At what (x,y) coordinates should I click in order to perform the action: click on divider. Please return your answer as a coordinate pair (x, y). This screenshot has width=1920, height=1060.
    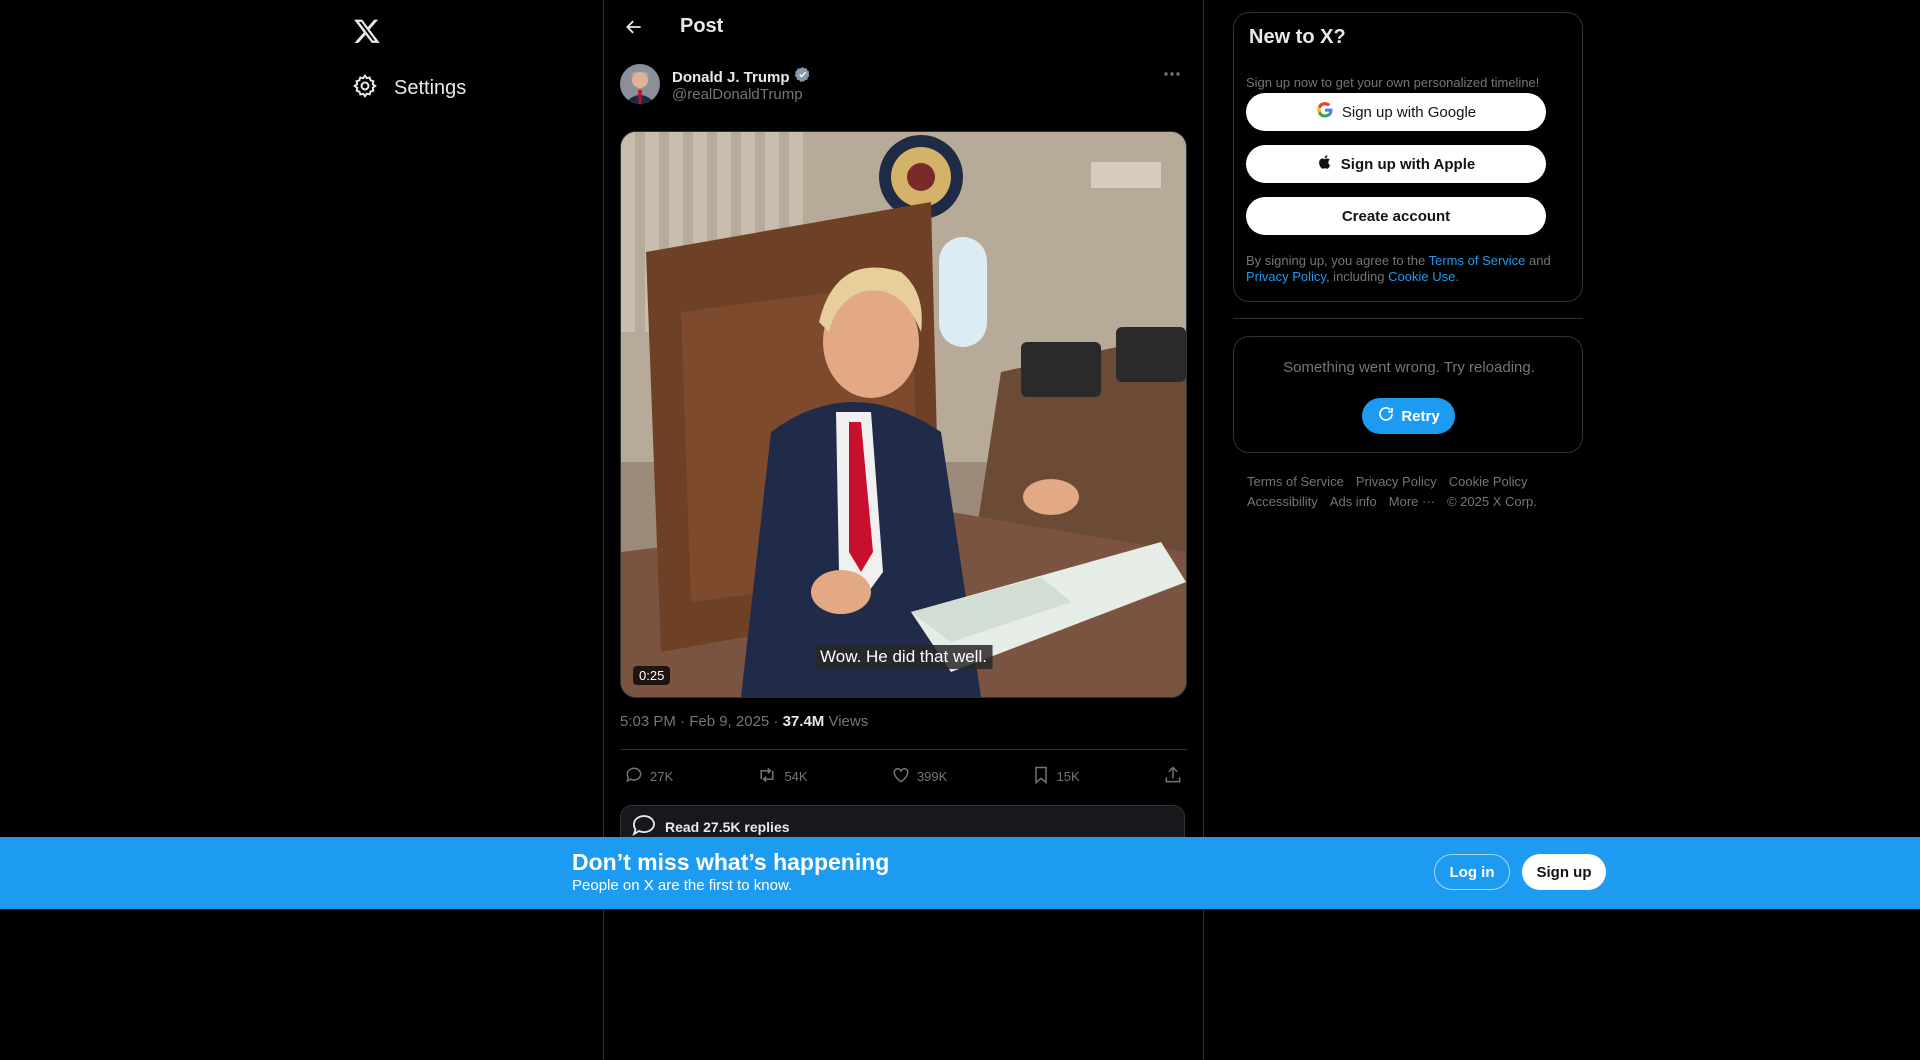
    Looking at the image, I should click on (1408, 318).